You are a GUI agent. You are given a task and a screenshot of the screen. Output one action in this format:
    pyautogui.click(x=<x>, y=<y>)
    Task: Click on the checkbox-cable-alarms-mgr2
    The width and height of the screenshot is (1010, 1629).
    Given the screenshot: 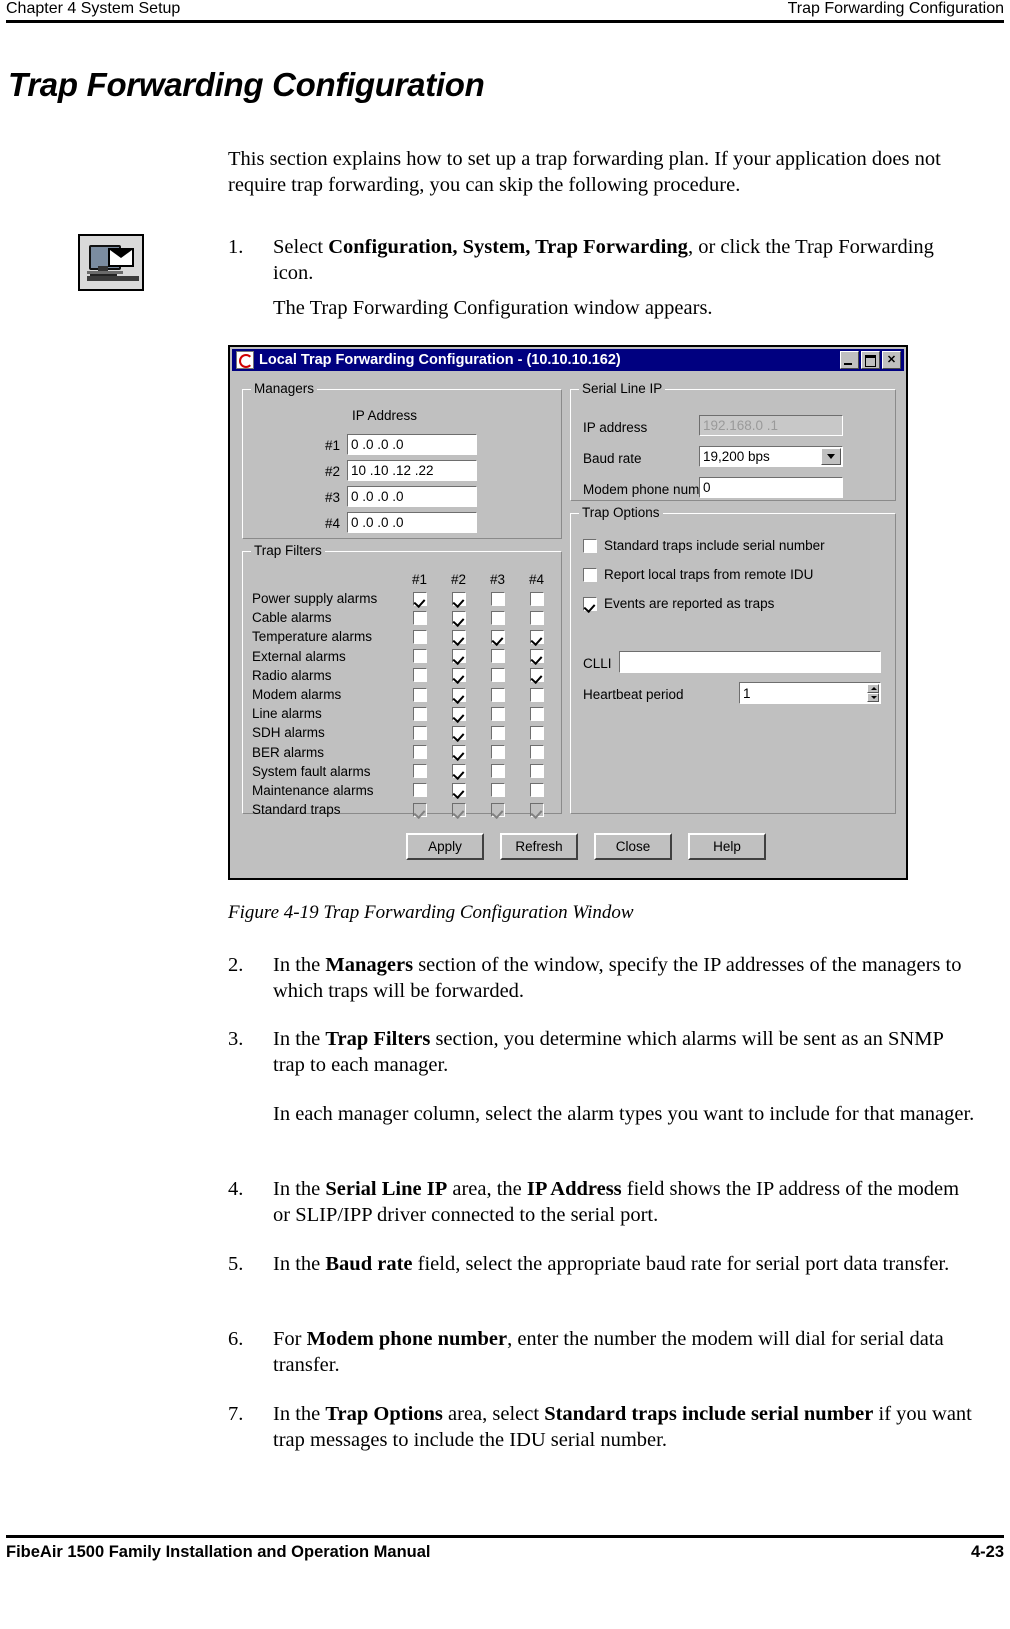 What is the action you would take?
    pyautogui.click(x=458, y=617)
    